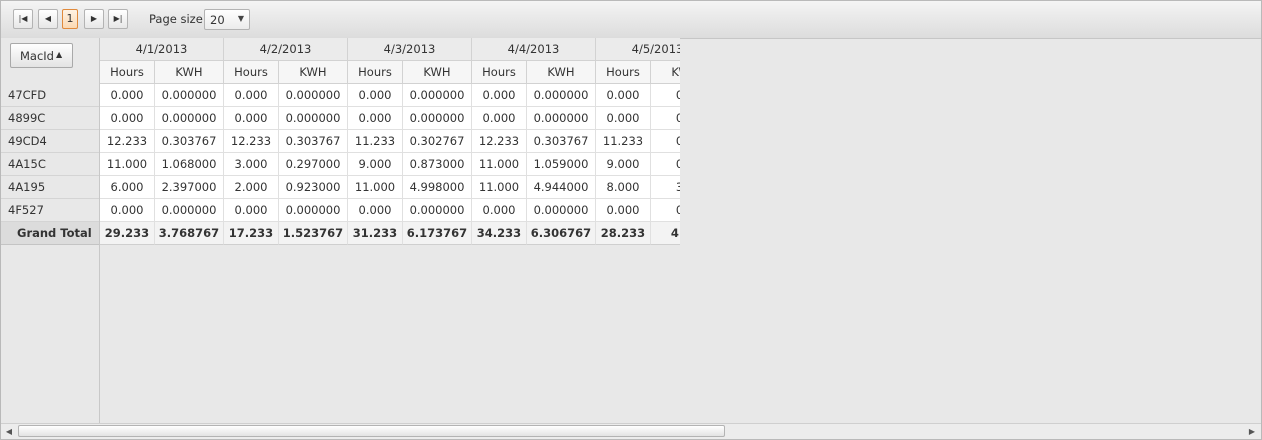 The image size is (1262, 440). Describe the element at coordinates (313, 164) in the screenshot. I see `data-cell: 0.297000` at that location.